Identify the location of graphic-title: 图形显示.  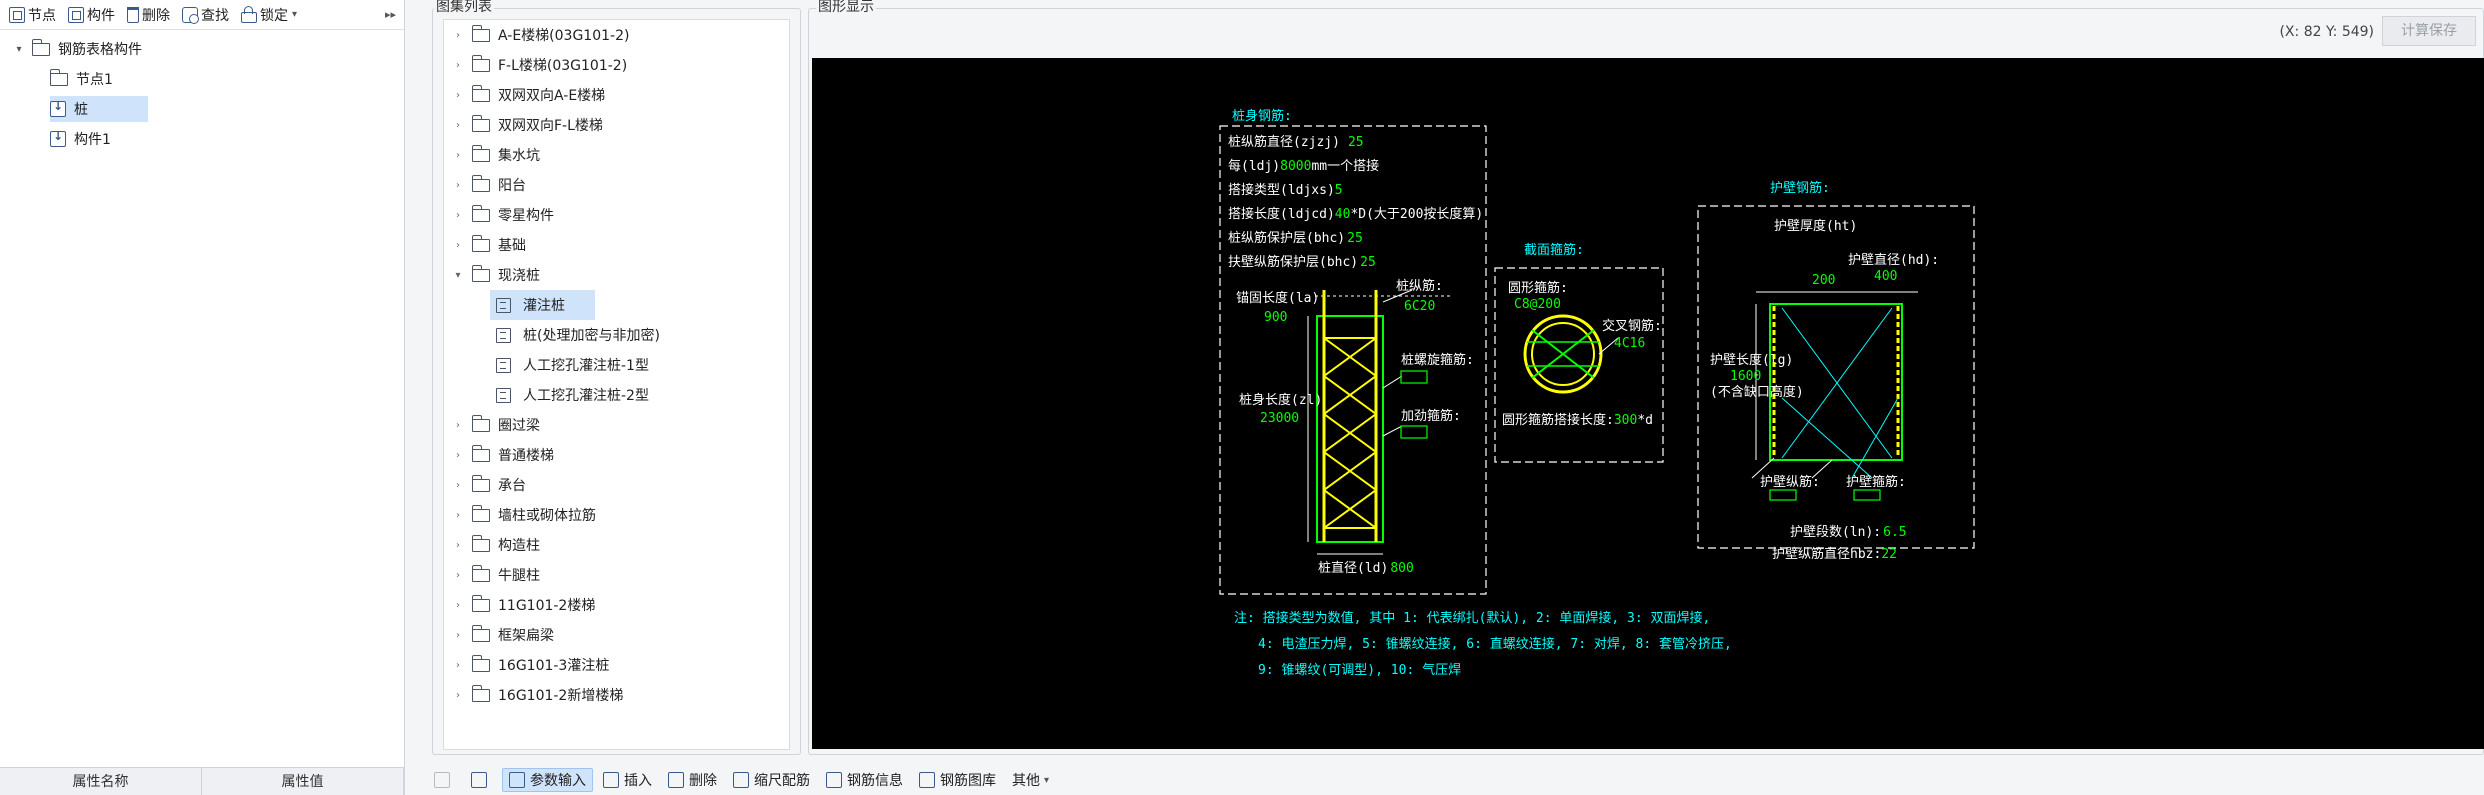
(846, 8).